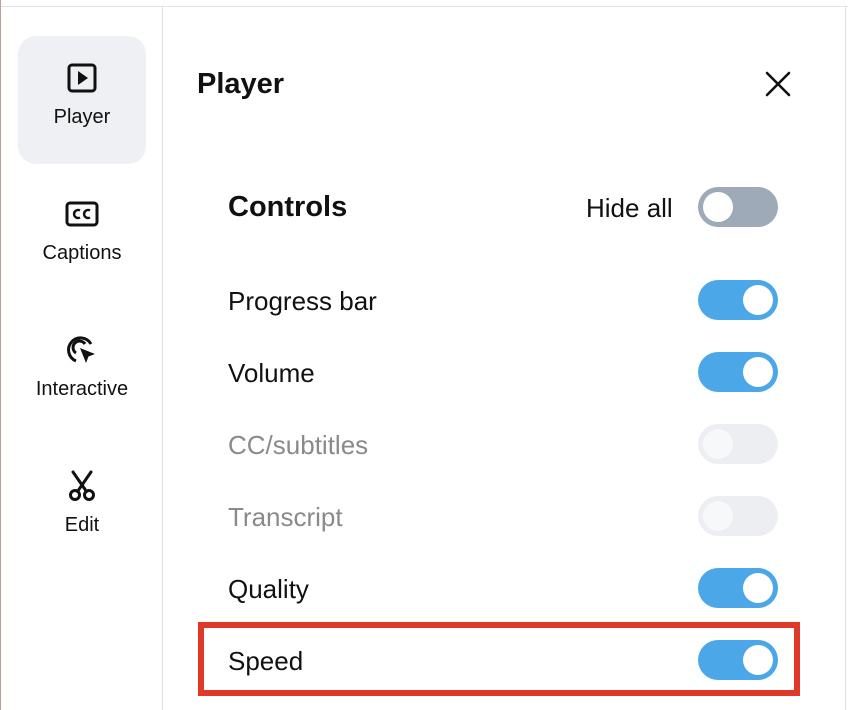  What do you see at coordinates (82, 78) in the screenshot?
I see `play-square-icon` at bounding box center [82, 78].